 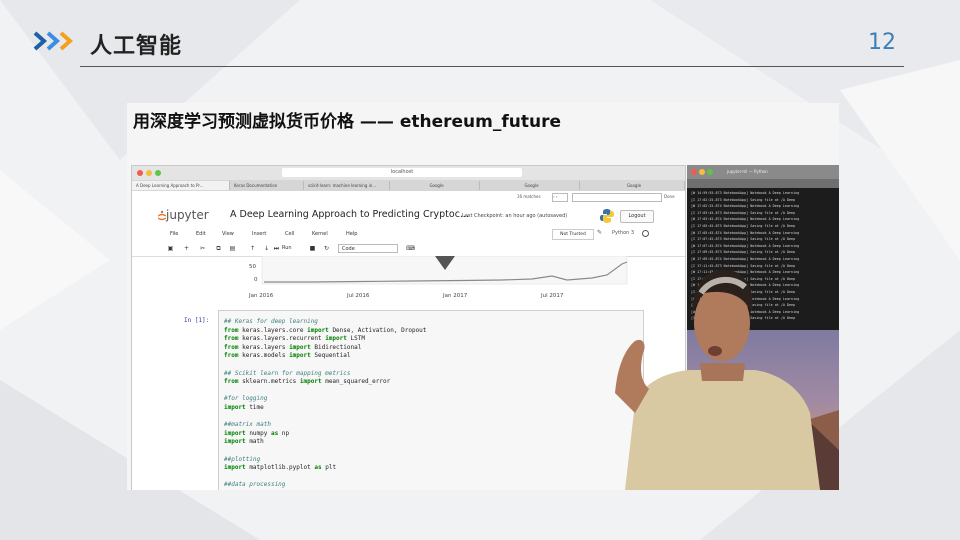 What do you see at coordinates (257, 433) in the screenshot?
I see `code-line: import numpy as np` at bounding box center [257, 433].